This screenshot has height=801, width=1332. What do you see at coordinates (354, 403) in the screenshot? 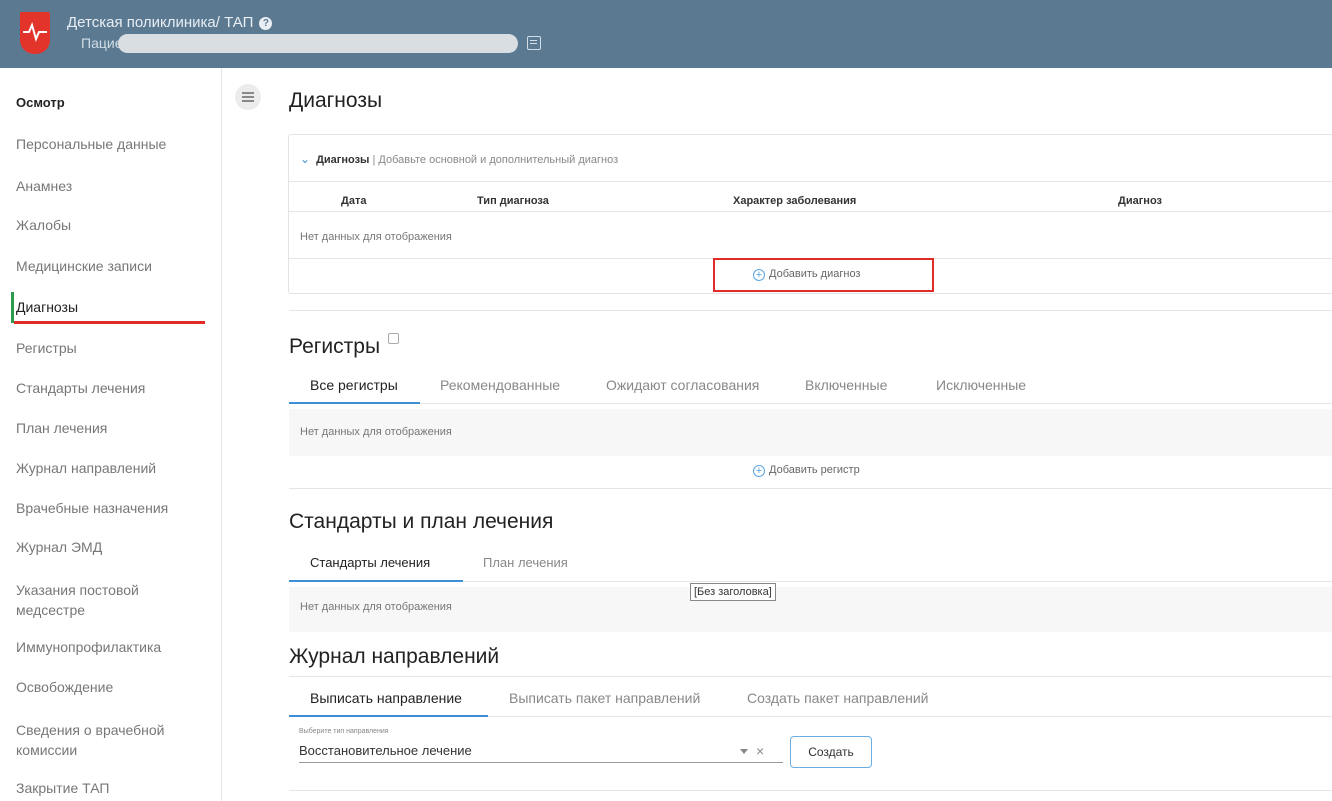
I see `registers-tab-indicator` at bounding box center [354, 403].